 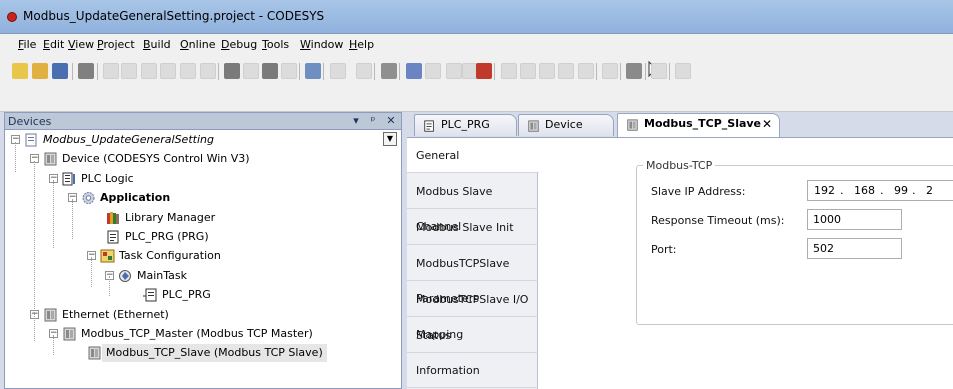 What do you see at coordinates (128, 139) in the screenshot?
I see `tree-node-label: Modbus_UpdateGeneralSetting` at bounding box center [128, 139].